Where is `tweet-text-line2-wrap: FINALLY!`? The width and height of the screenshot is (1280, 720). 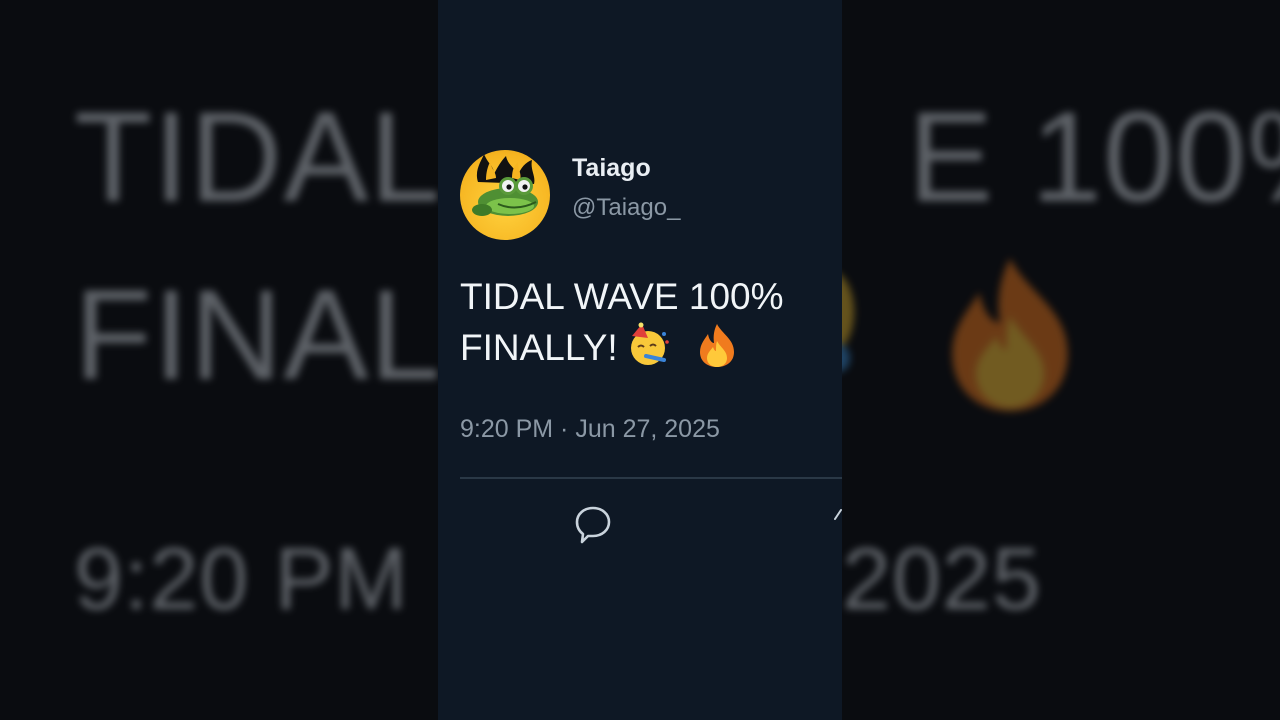
tweet-text-line2-wrap: FINALLY! is located at coordinates (651, 347).